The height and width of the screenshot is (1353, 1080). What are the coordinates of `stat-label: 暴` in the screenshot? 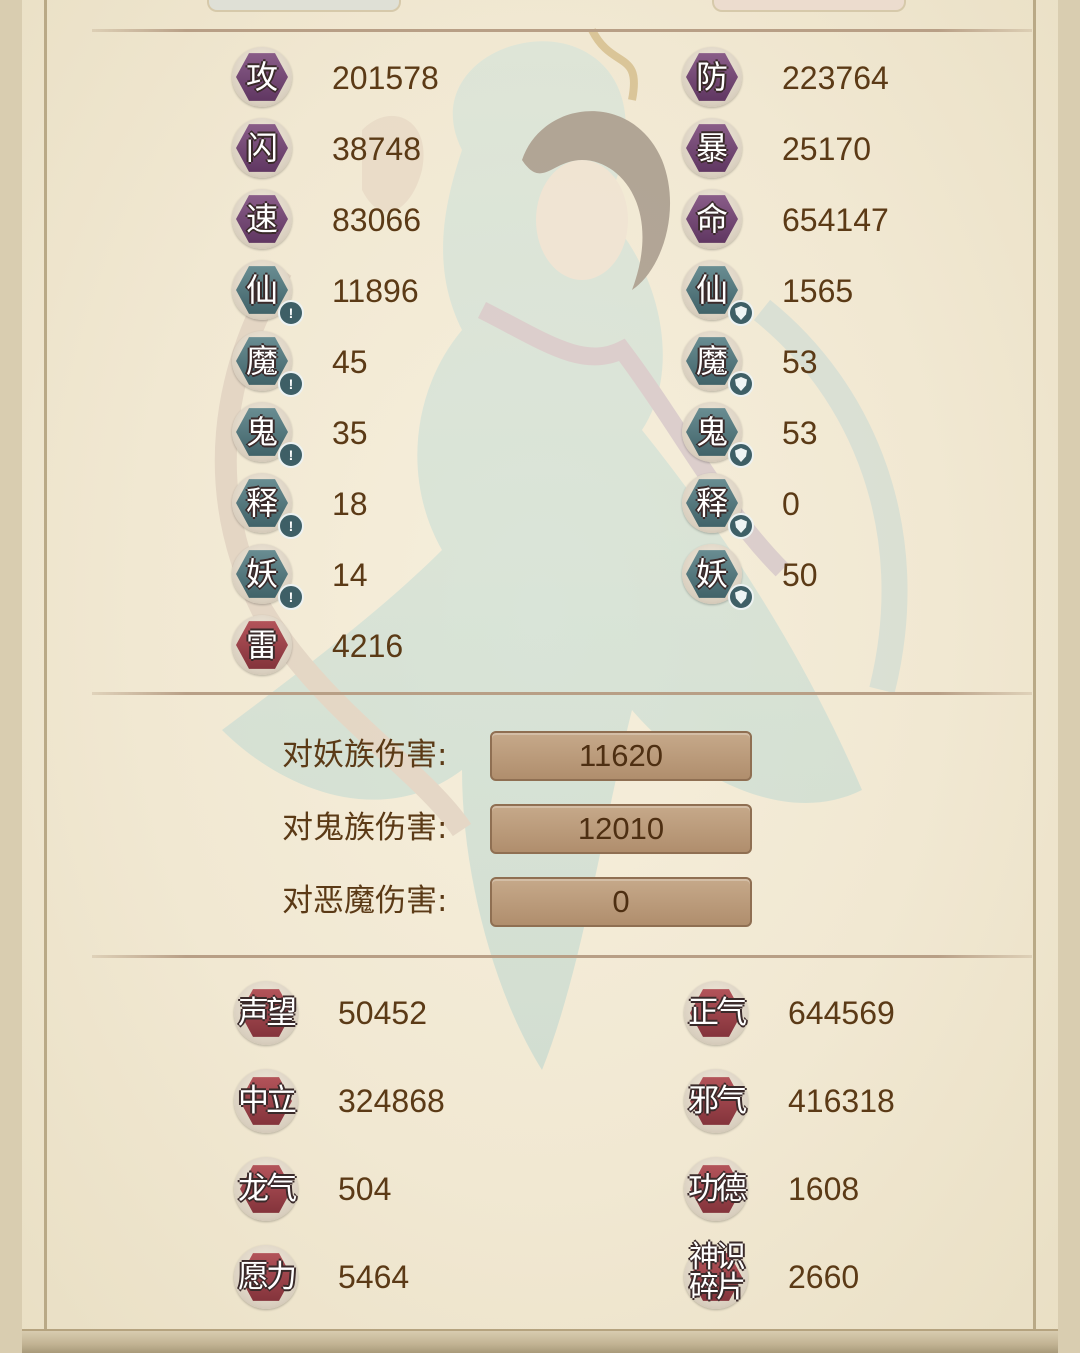 It's located at (711, 148).